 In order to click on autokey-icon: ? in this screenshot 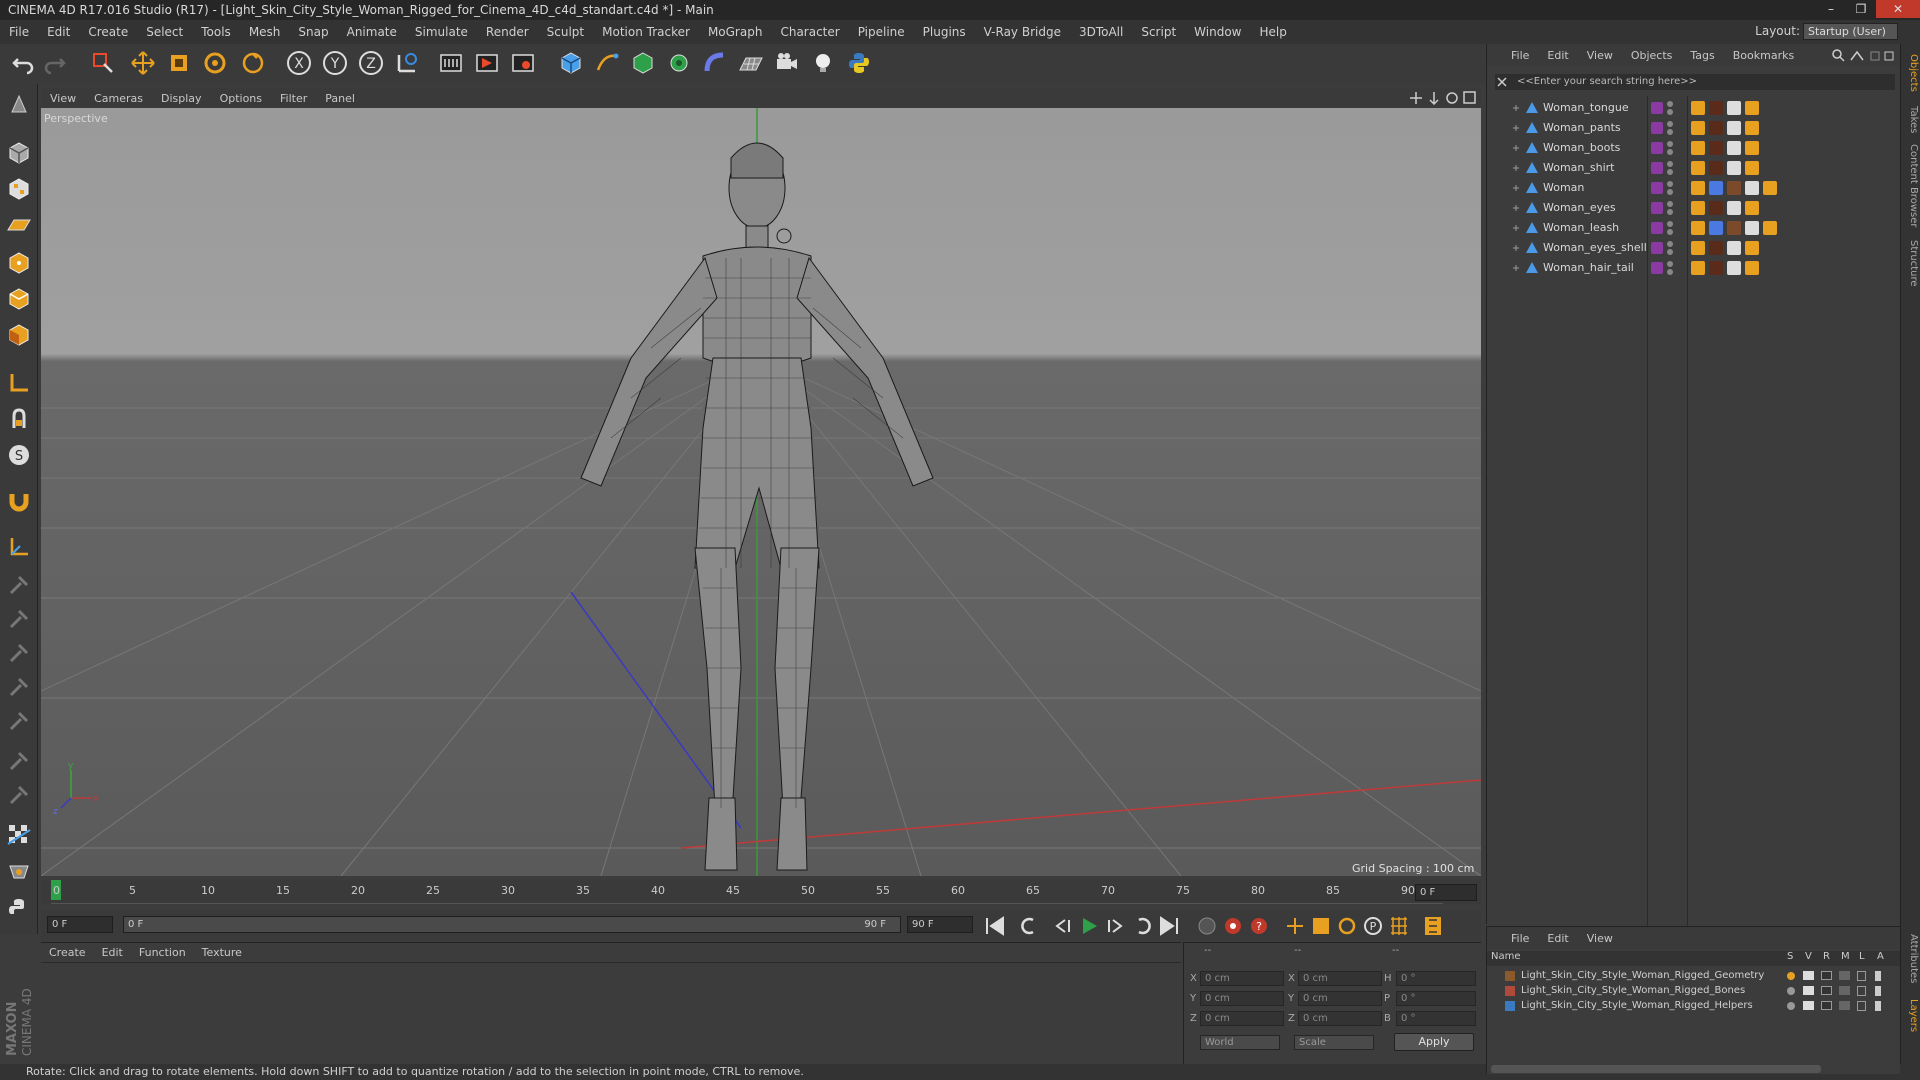, I will do `click(1259, 926)`.